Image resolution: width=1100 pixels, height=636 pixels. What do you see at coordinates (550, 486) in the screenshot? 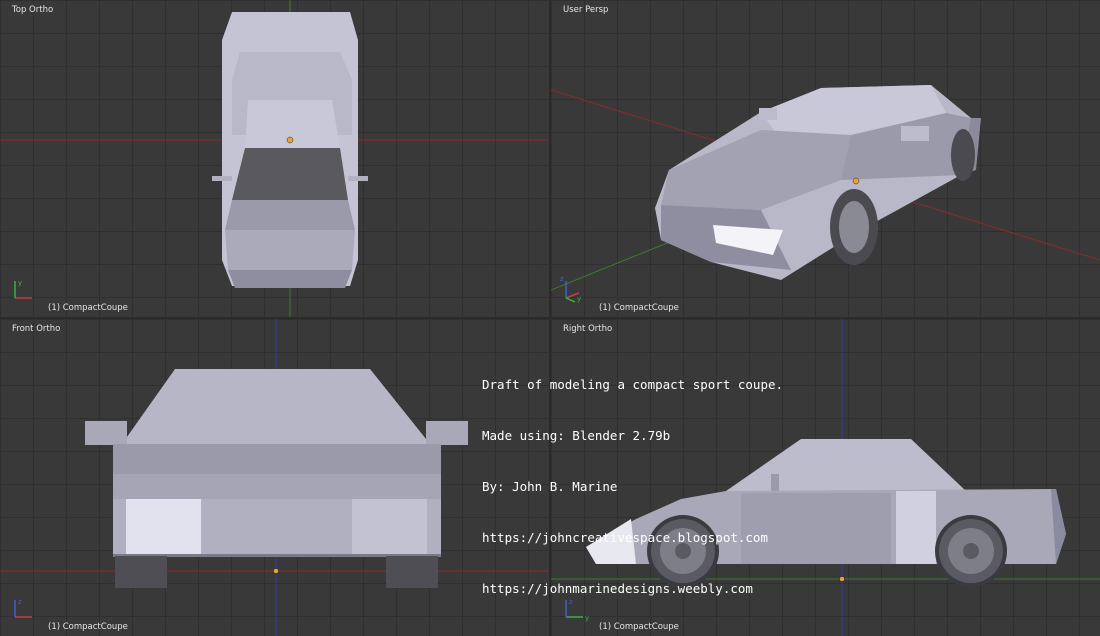
I see `caption-line: By: John B. Marine` at bounding box center [550, 486].